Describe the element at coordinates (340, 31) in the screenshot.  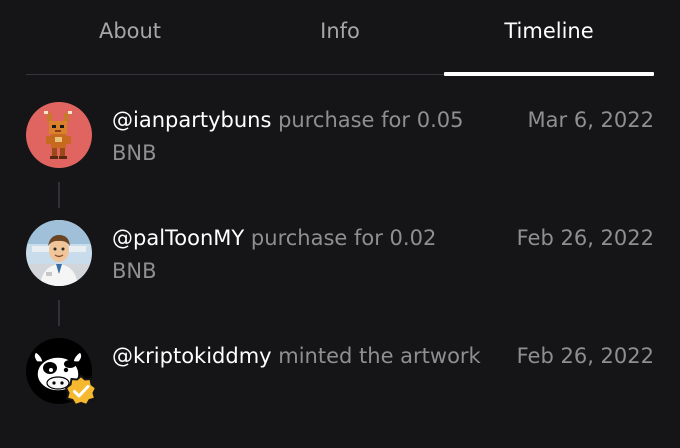
I see `tab-info: Info` at that location.